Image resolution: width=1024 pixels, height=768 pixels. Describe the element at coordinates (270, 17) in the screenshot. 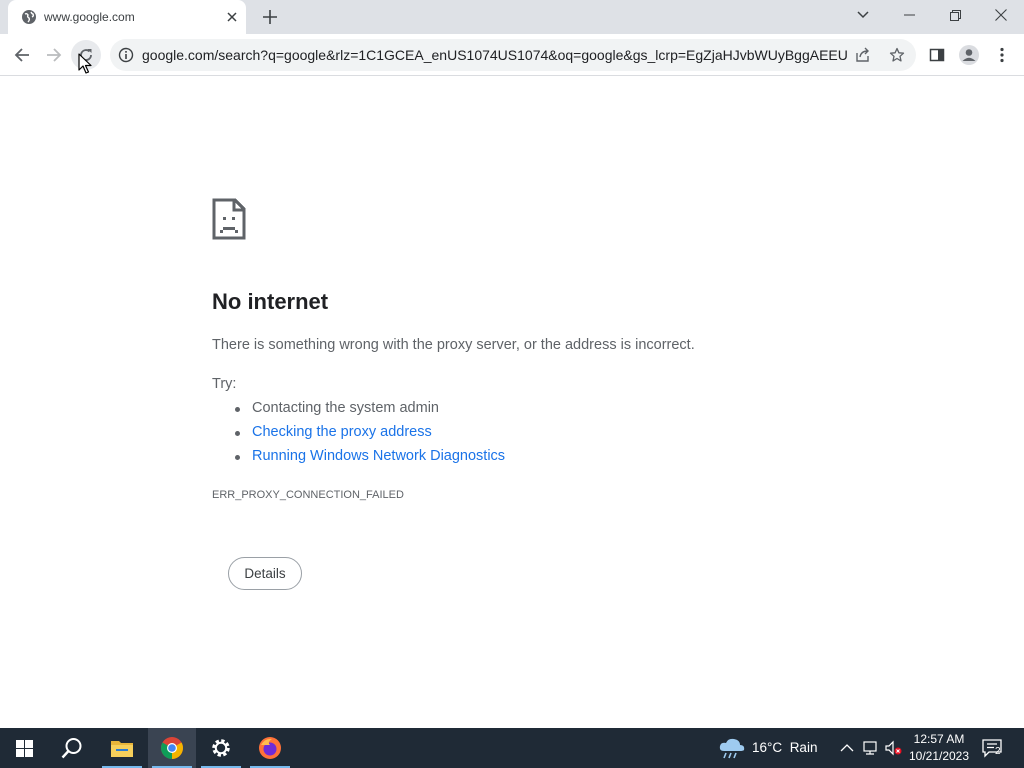

I see `new-tab-button` at that location.